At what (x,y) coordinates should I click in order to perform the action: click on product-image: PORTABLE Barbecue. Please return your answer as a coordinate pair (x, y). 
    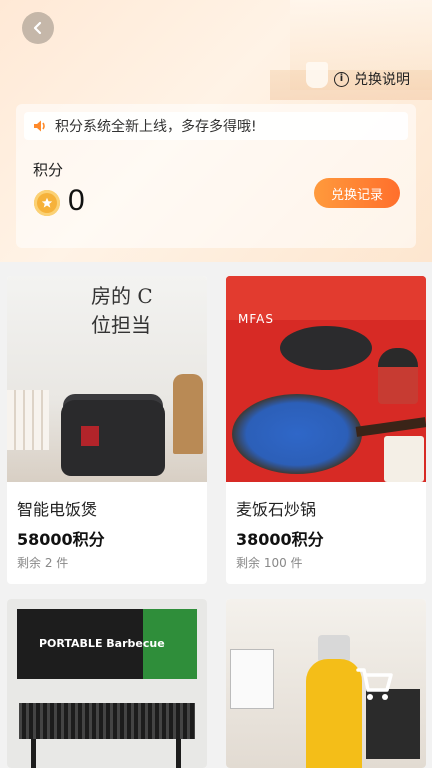
    Looking at the image, I should click on (107, 683).